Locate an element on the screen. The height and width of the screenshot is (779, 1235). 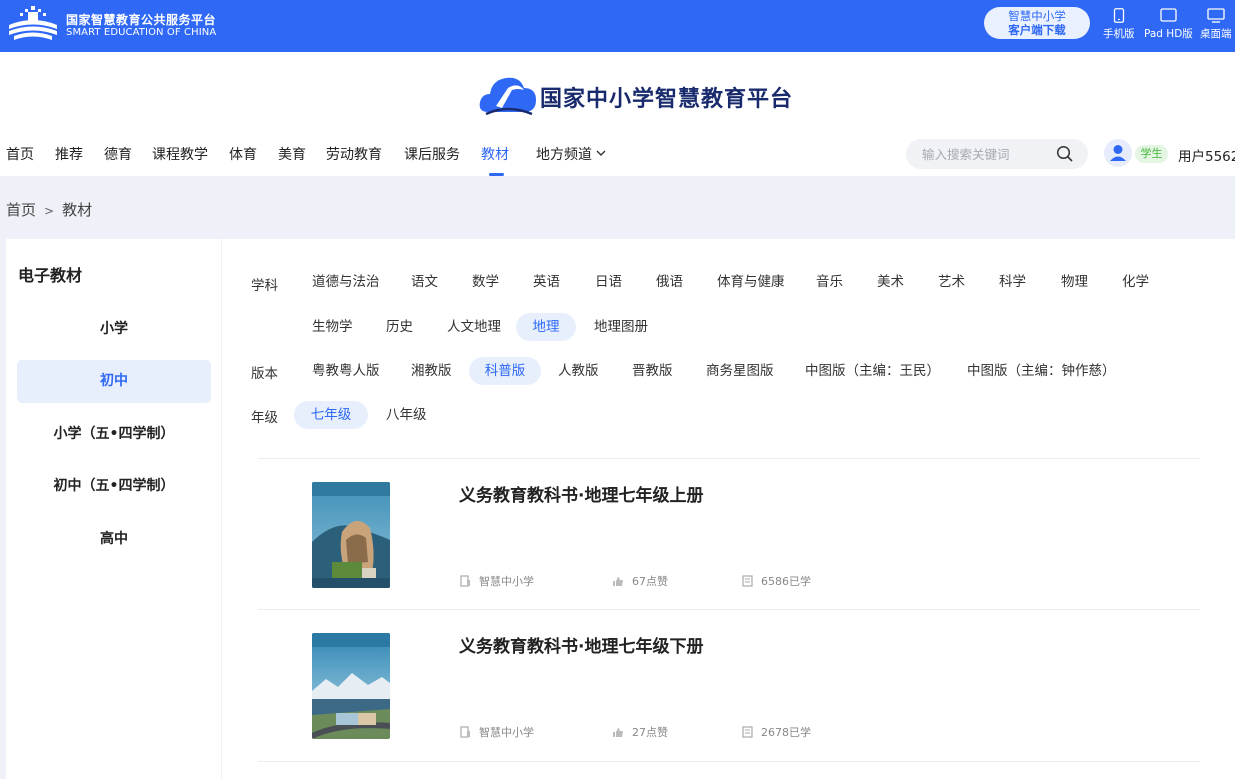
edition-chip: 晋教版 is located at coordinates (652, 371).